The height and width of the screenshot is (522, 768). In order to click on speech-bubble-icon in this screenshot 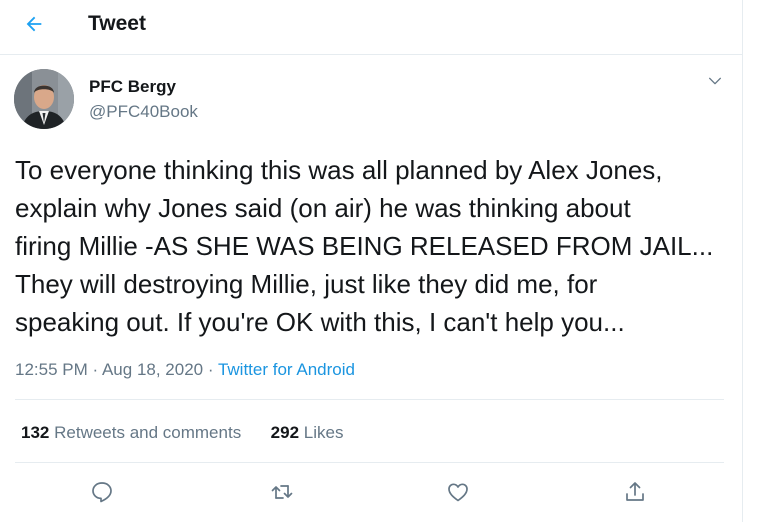, I will do `click(102, 494)`.